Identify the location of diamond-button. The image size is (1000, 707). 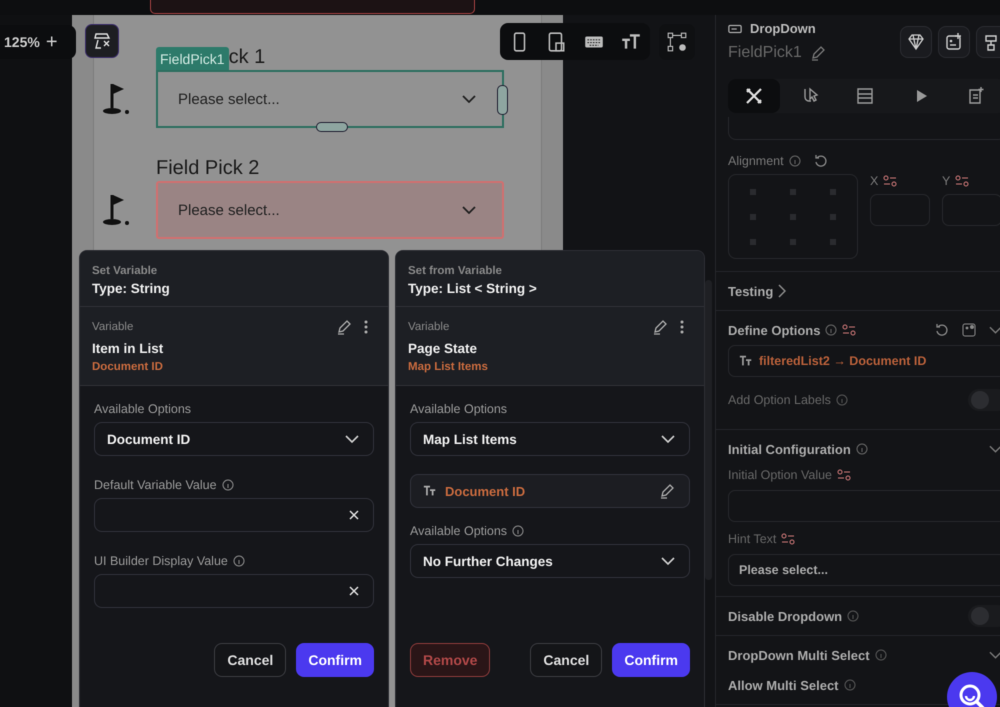
(916, 42).